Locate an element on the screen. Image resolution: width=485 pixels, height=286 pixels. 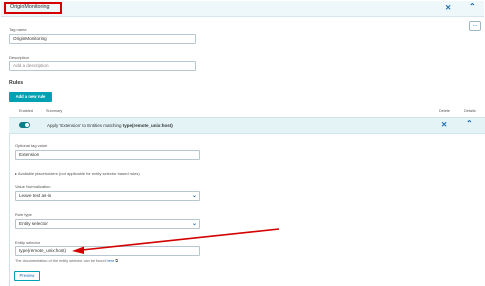
arrow-head is located at coordinates (78, 250).